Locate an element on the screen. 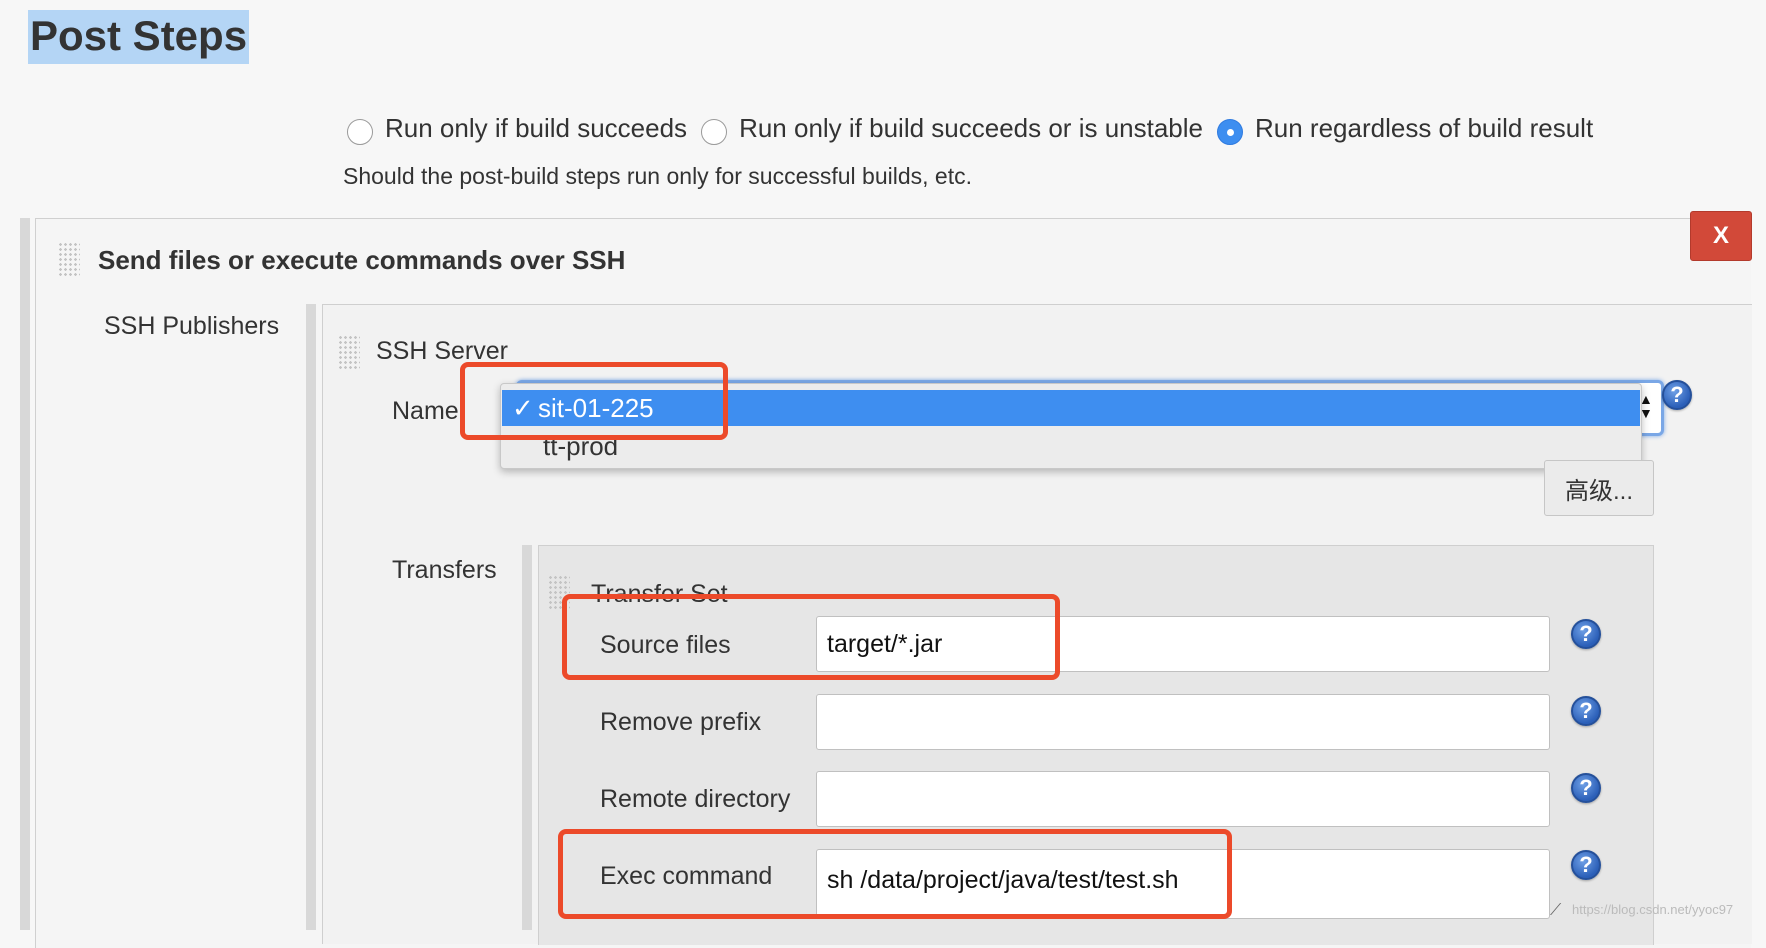  highlight-box-server-name is located at coordinates (594, 401).